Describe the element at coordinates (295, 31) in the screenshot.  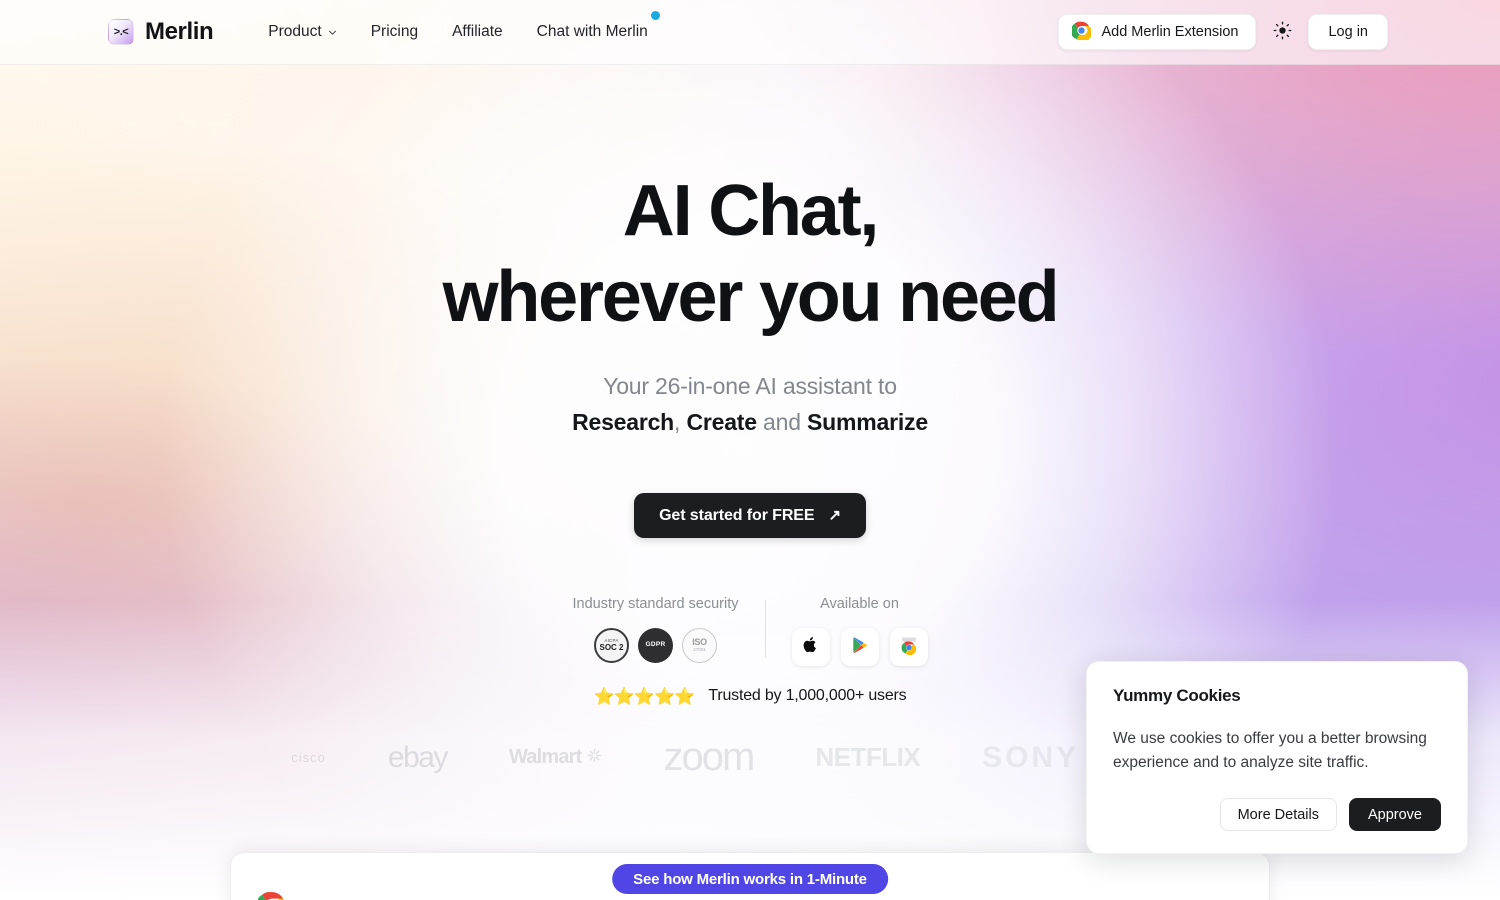
I see `nav-item-product-label: Product` at that location.